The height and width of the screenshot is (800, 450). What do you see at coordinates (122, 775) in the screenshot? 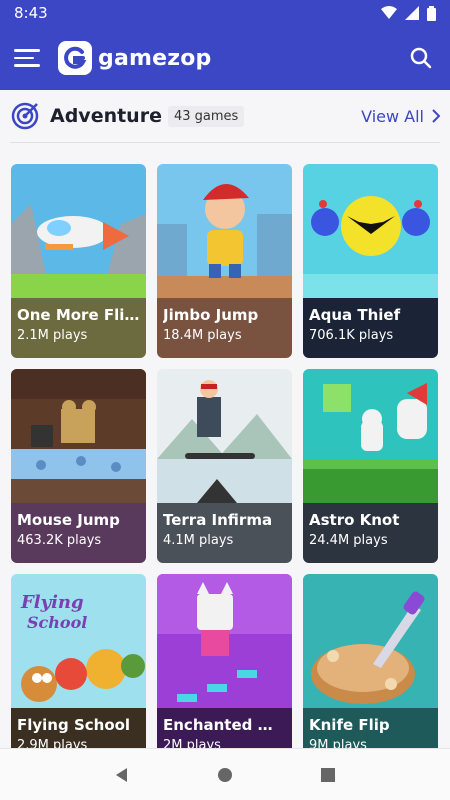
I see `back-icon` at bounding box center [122, 775].